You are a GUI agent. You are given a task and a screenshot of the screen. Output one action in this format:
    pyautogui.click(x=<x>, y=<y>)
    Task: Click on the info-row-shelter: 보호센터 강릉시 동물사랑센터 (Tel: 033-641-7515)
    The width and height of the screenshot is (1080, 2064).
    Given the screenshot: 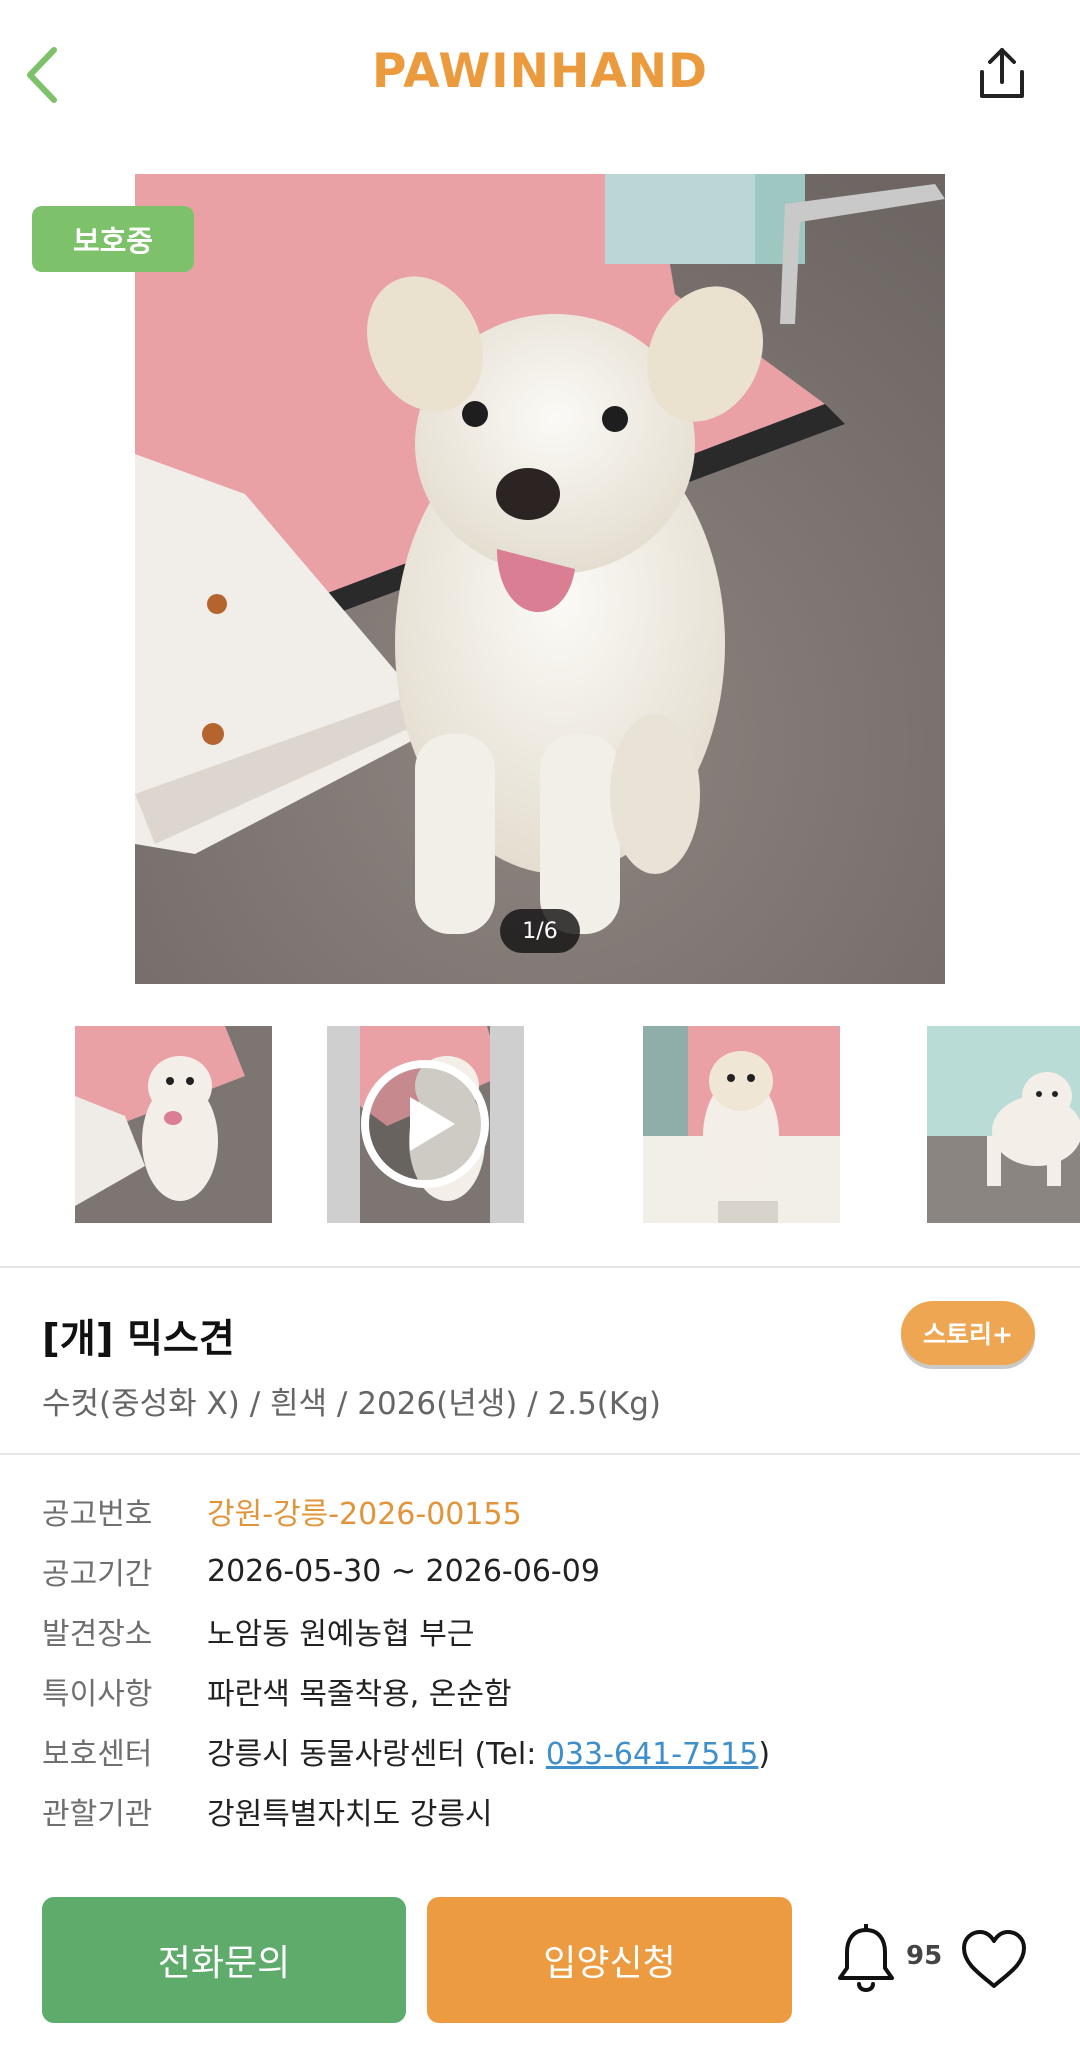 What is the action you would take?
    pyautogui.click(x=406, y=1751)
    